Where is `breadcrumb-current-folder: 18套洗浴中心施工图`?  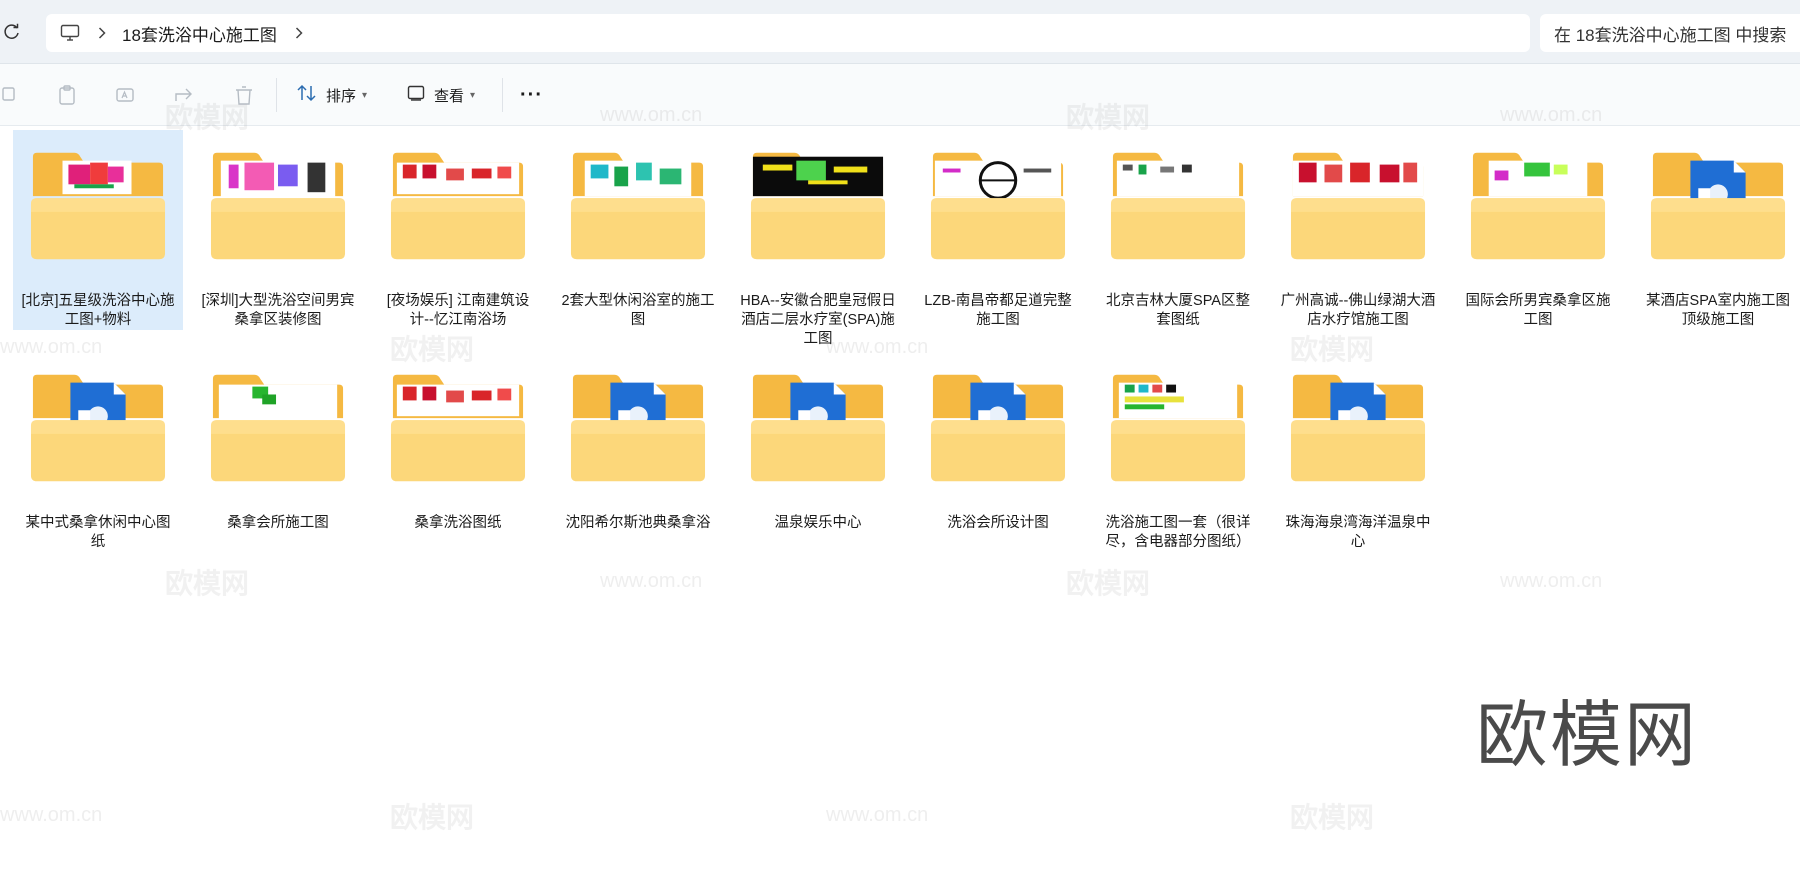 breadcrumb-current-folder: 18套洗浴中心施工图 is located at coordinates (199, 33).